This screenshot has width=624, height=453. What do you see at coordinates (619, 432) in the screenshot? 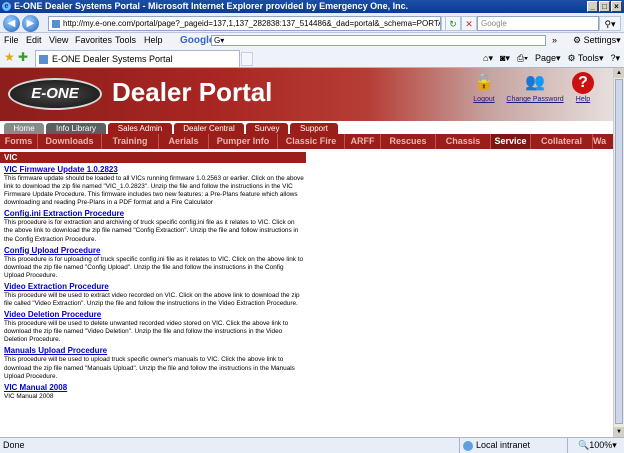
I see `scroll-down-icon: ▼` at bounding box center [619, 432].